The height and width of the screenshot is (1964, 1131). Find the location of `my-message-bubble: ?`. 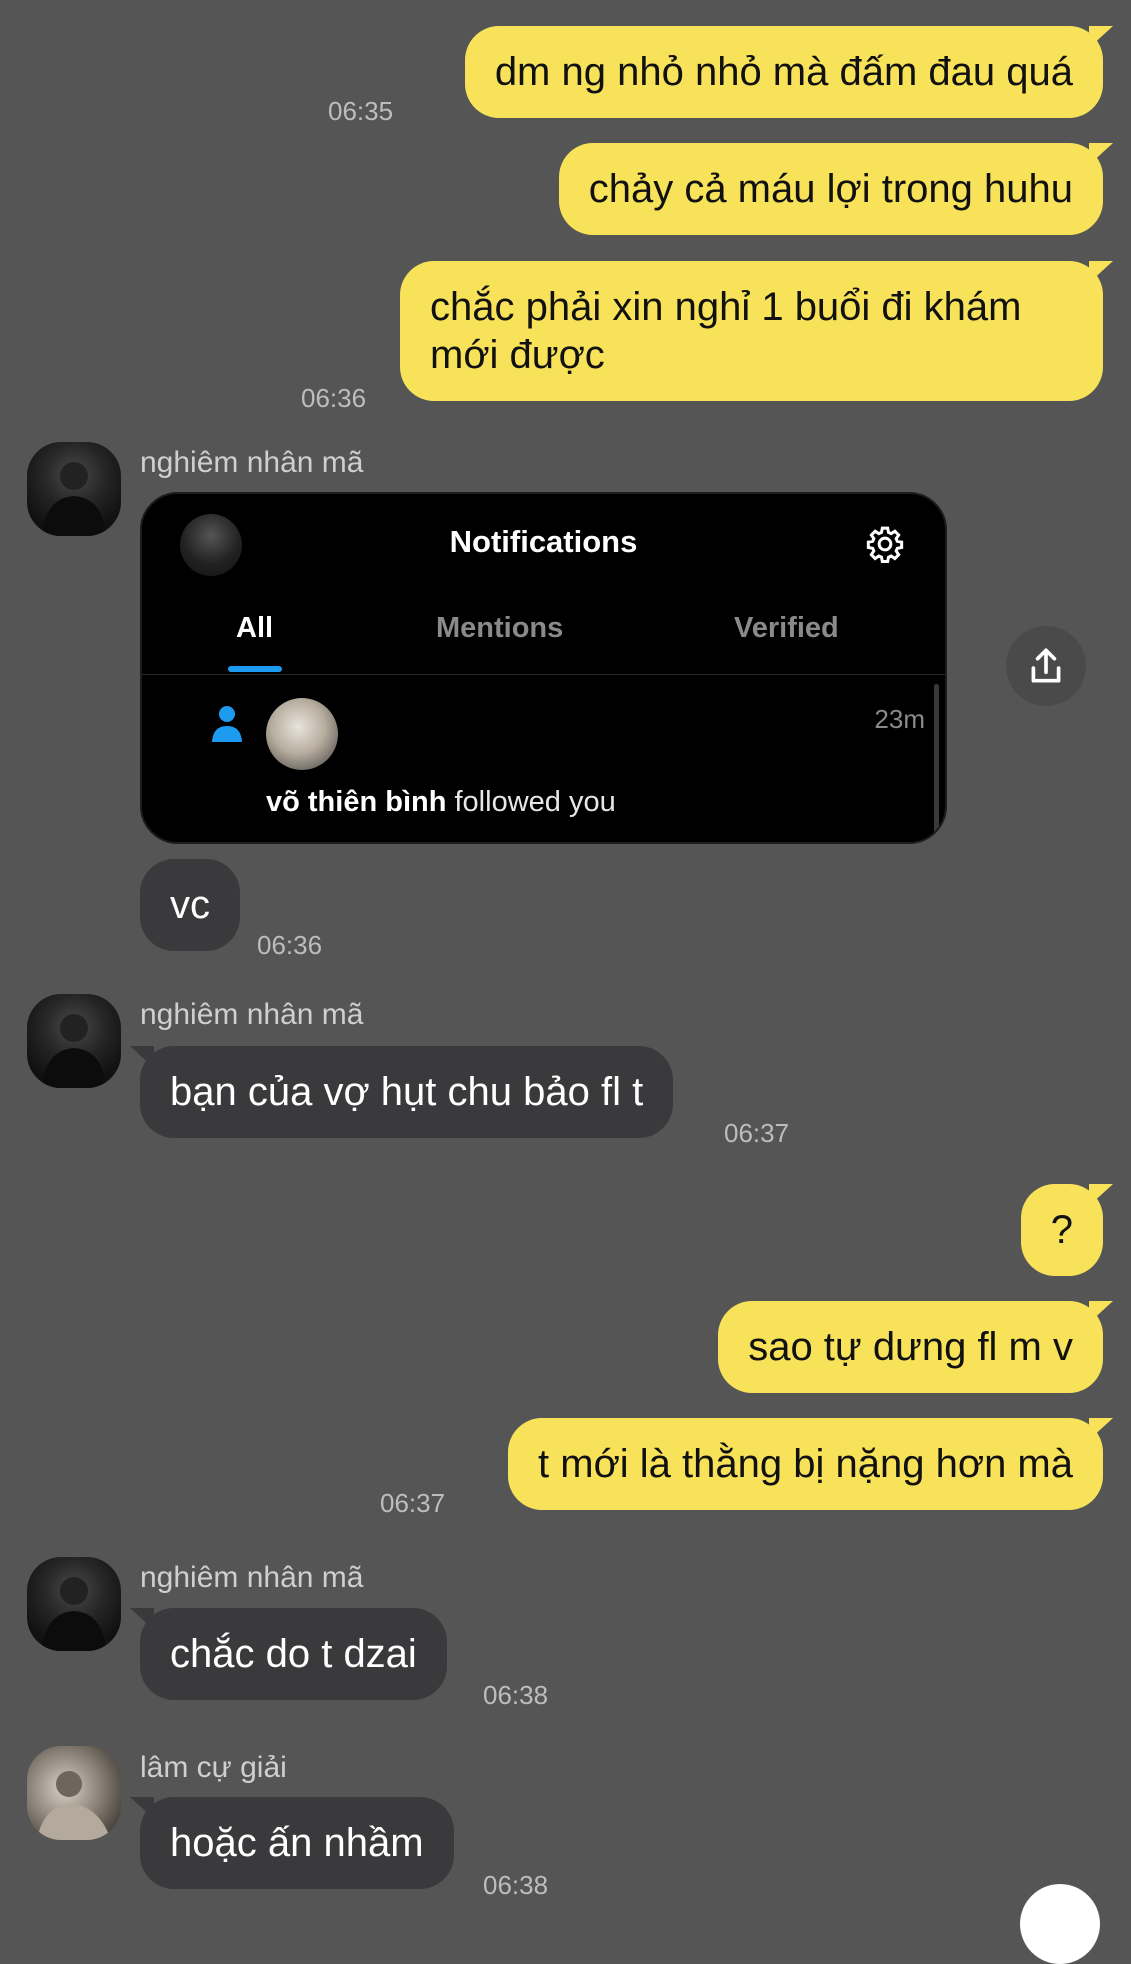

my-message-bubble: ? is located at coordinates (1067, 1230).